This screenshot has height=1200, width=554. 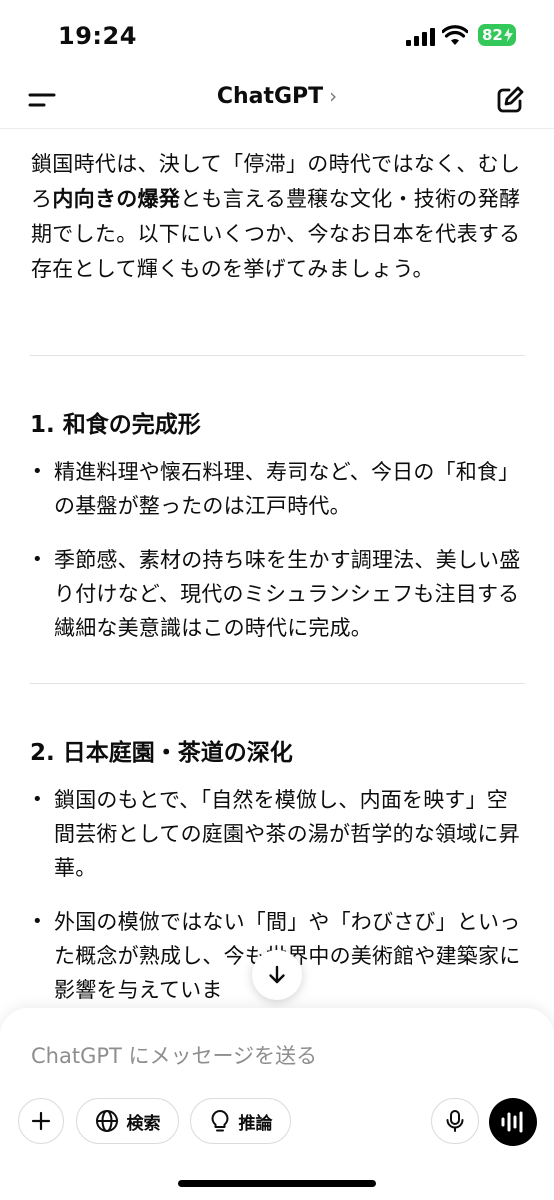 I want to click on scroll-to-bottom-button, so click(x=277, y=975).